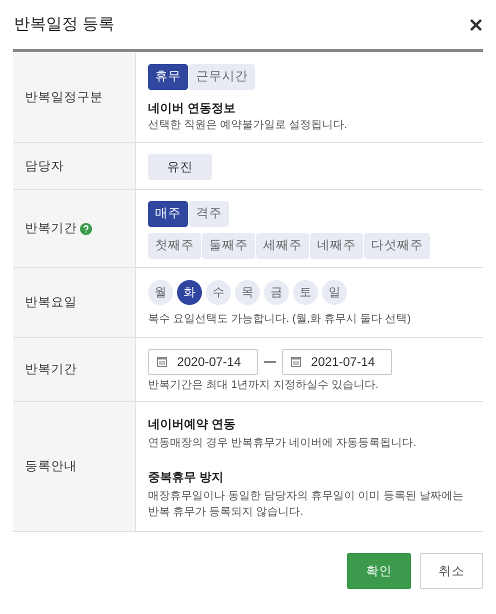 The image size is (496, 614). I want to click on start-date-field: 2020-07-14, so click(203, 361).